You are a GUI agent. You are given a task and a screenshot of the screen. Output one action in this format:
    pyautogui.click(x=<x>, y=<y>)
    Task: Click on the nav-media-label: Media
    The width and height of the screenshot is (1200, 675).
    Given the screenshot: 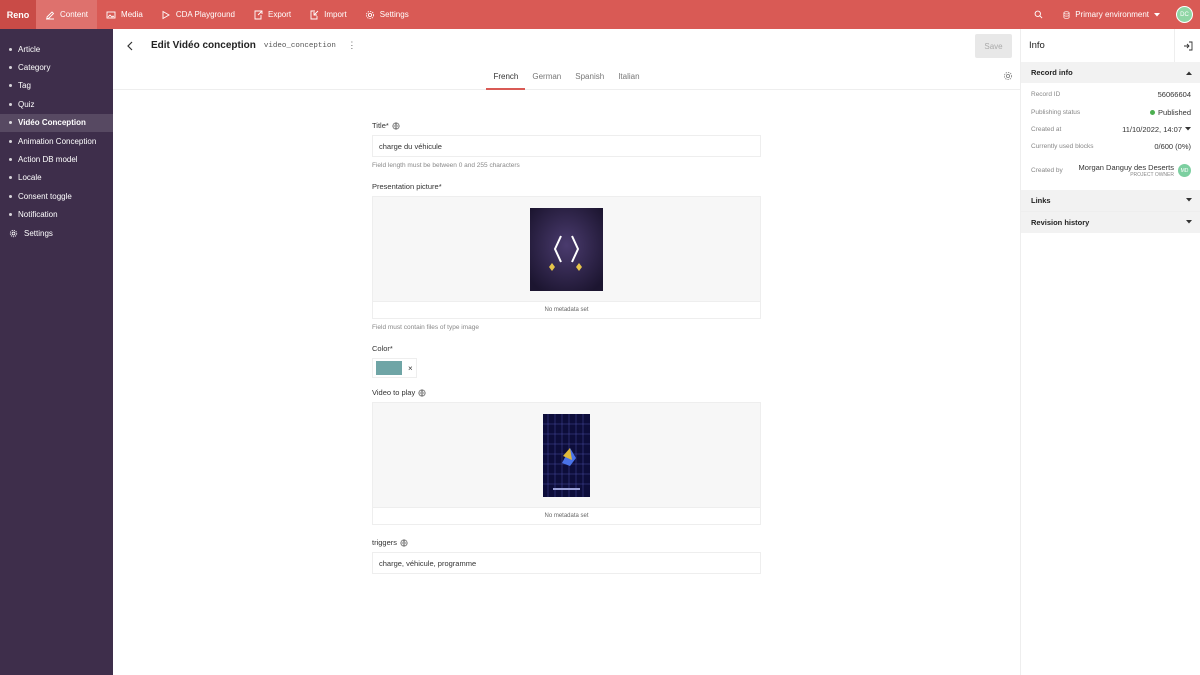 What is the action you would take?
    pyautogui.click(x=132, y=14)
    